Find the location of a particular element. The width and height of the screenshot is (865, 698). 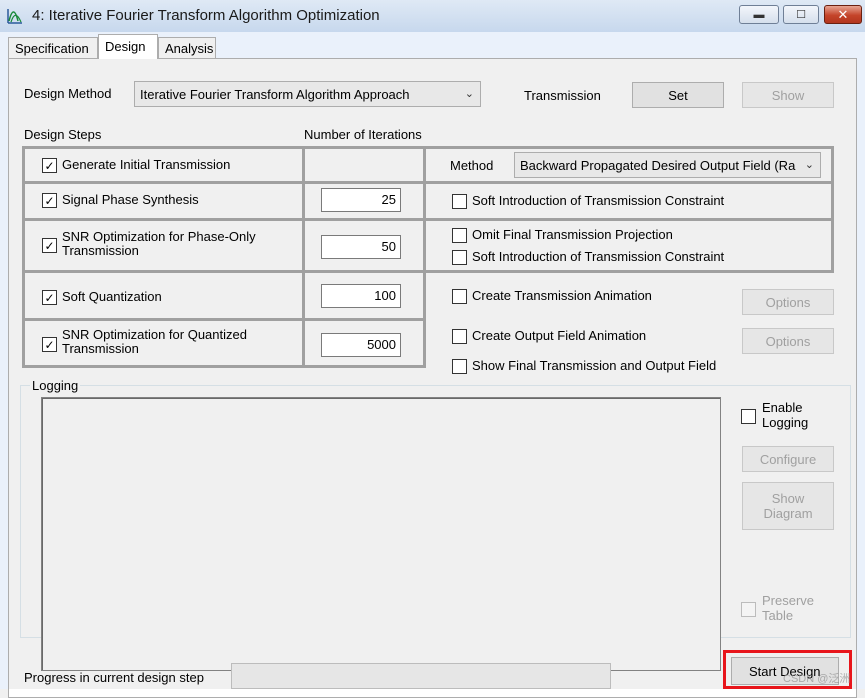

minimize-icon: ▬ is located at coordinates (759, 14).